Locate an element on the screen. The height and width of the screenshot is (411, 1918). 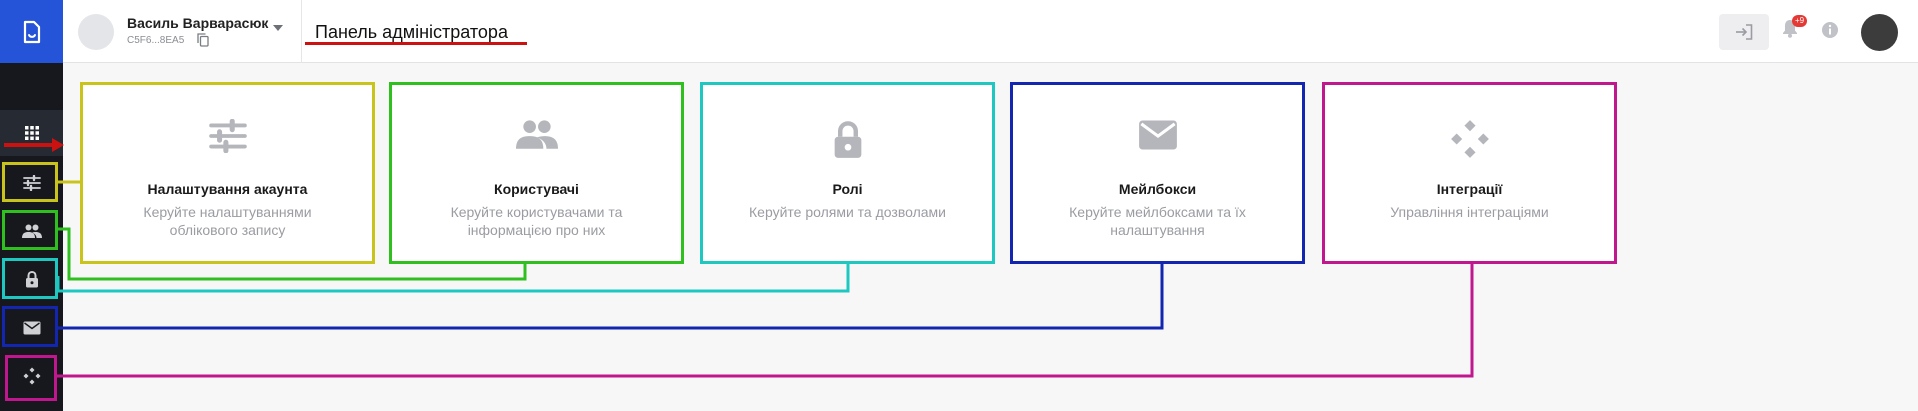
card-title: Користувачі is located at coordinates (536, 189).